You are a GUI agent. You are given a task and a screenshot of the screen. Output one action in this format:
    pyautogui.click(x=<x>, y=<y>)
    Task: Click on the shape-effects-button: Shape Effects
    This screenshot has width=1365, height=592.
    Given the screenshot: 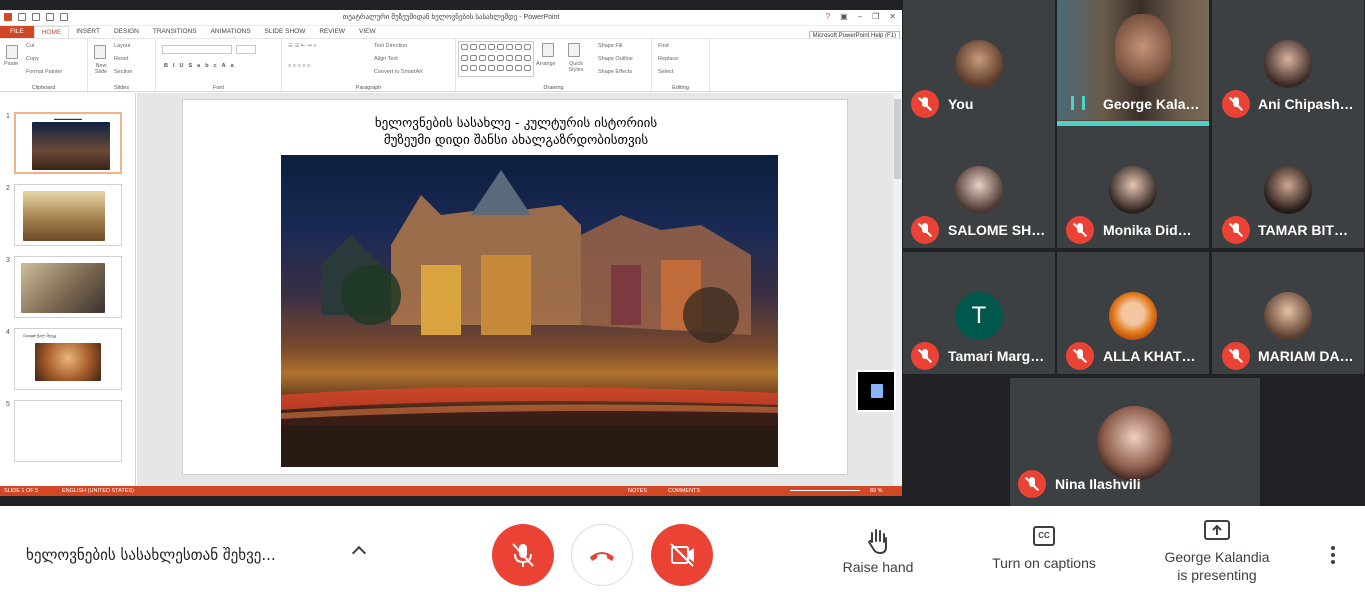 What is the action you would take?
    pyautogui.click(x=615, y=72)
    